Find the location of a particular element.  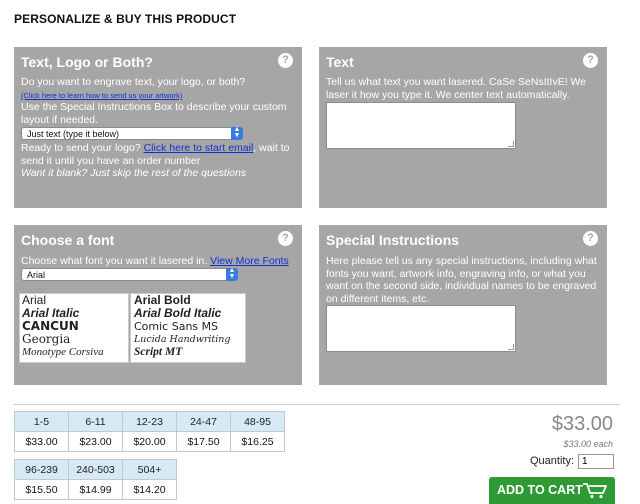

total-price: $33.00 is located at coordinates (582, 424).